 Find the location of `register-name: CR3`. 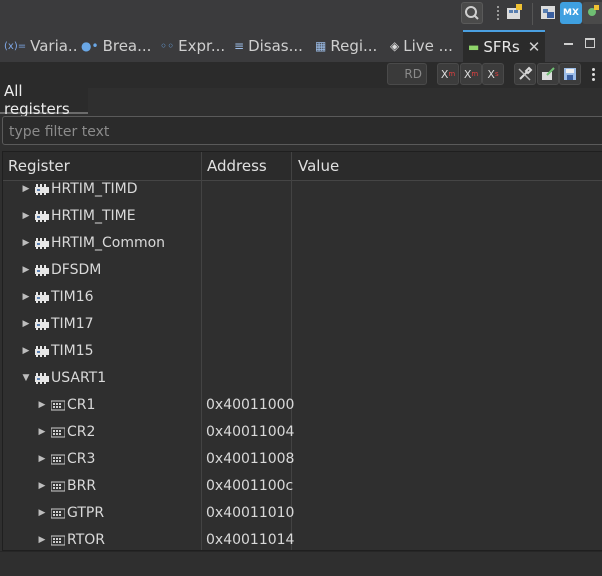

register-name: CR3 is located at coordinates (81, 458).